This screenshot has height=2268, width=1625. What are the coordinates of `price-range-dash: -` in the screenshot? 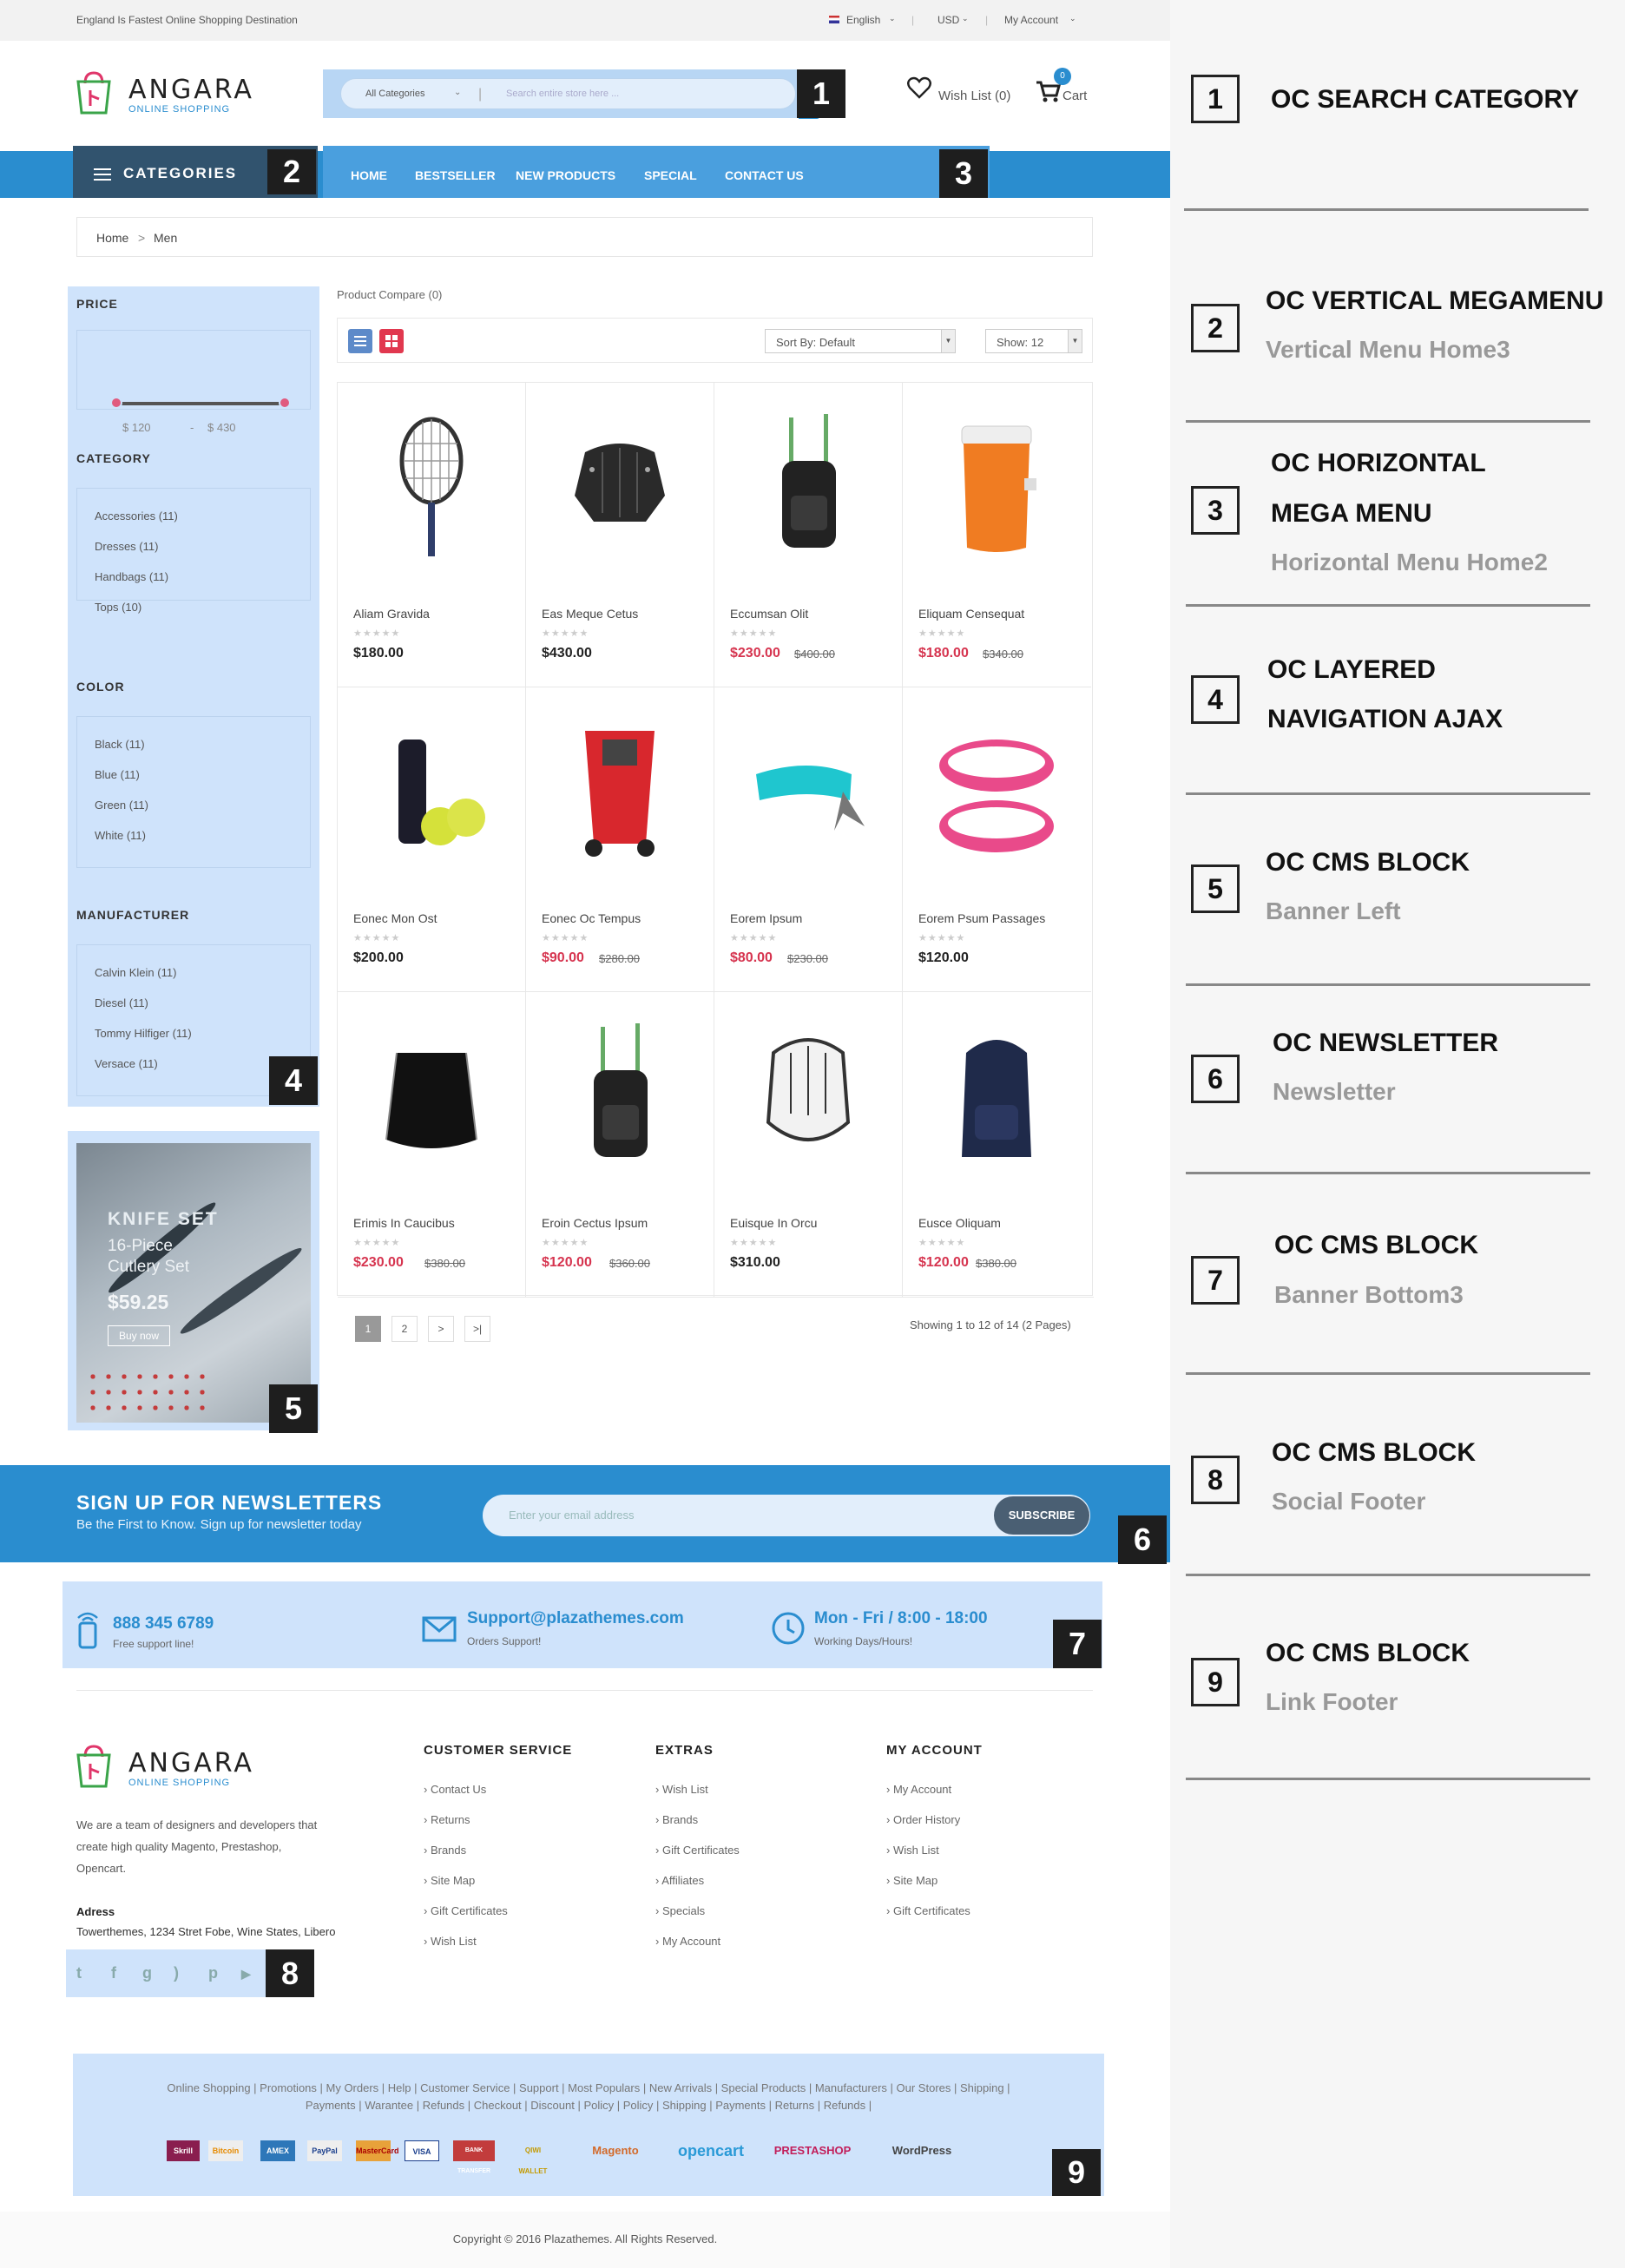 It's located at (192, 427).